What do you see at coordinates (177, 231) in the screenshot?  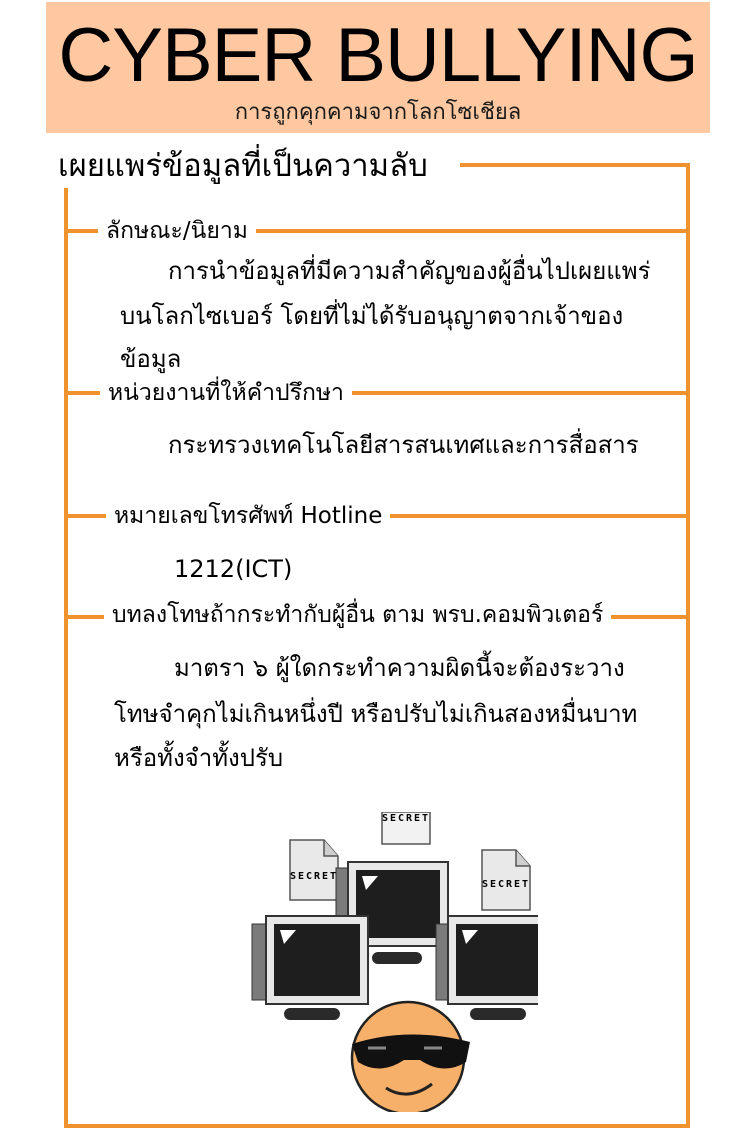 I see `label-definition: ลักษณะ/นิยาม` at bounding box center [177, 231].